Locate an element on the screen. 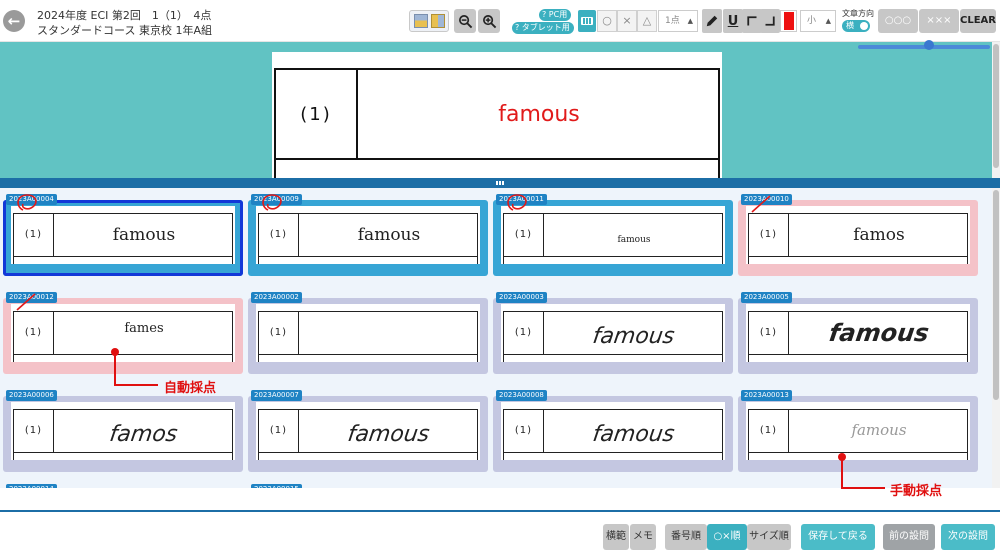  exam-title: 2024年度 ECⅠ 第2回 1（1） 4点 is located at coordinates (124, 15).